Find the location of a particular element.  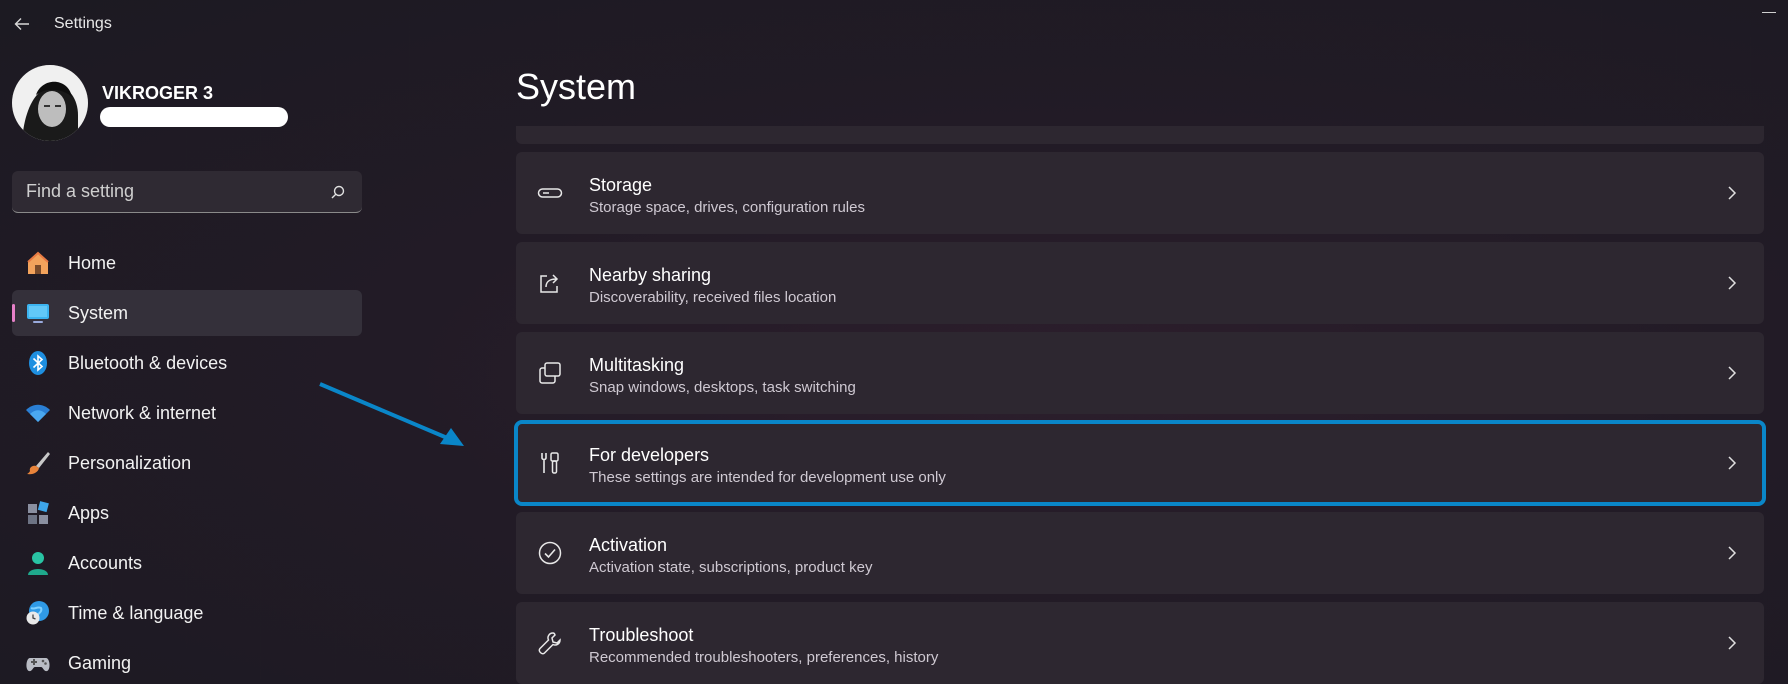

search-icon is located at coordinates (338, 192).